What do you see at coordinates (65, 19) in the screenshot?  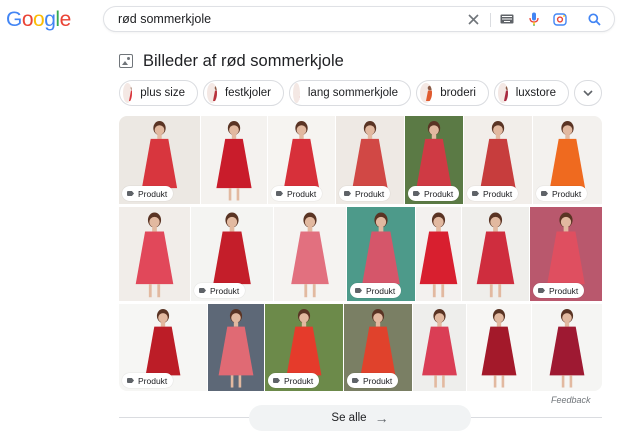 I see `logo-letter: e` at bounding box center [65, 19].